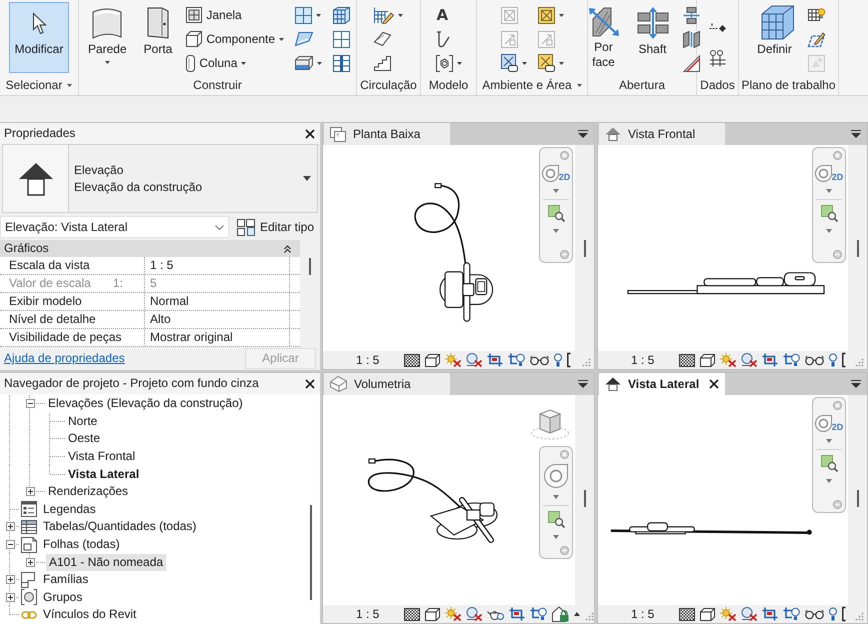 This screenshot has height=624, width=868. Describe the element at coordinates (235, 39) in the screenshot. I see `tool-button: Componente` at that location.